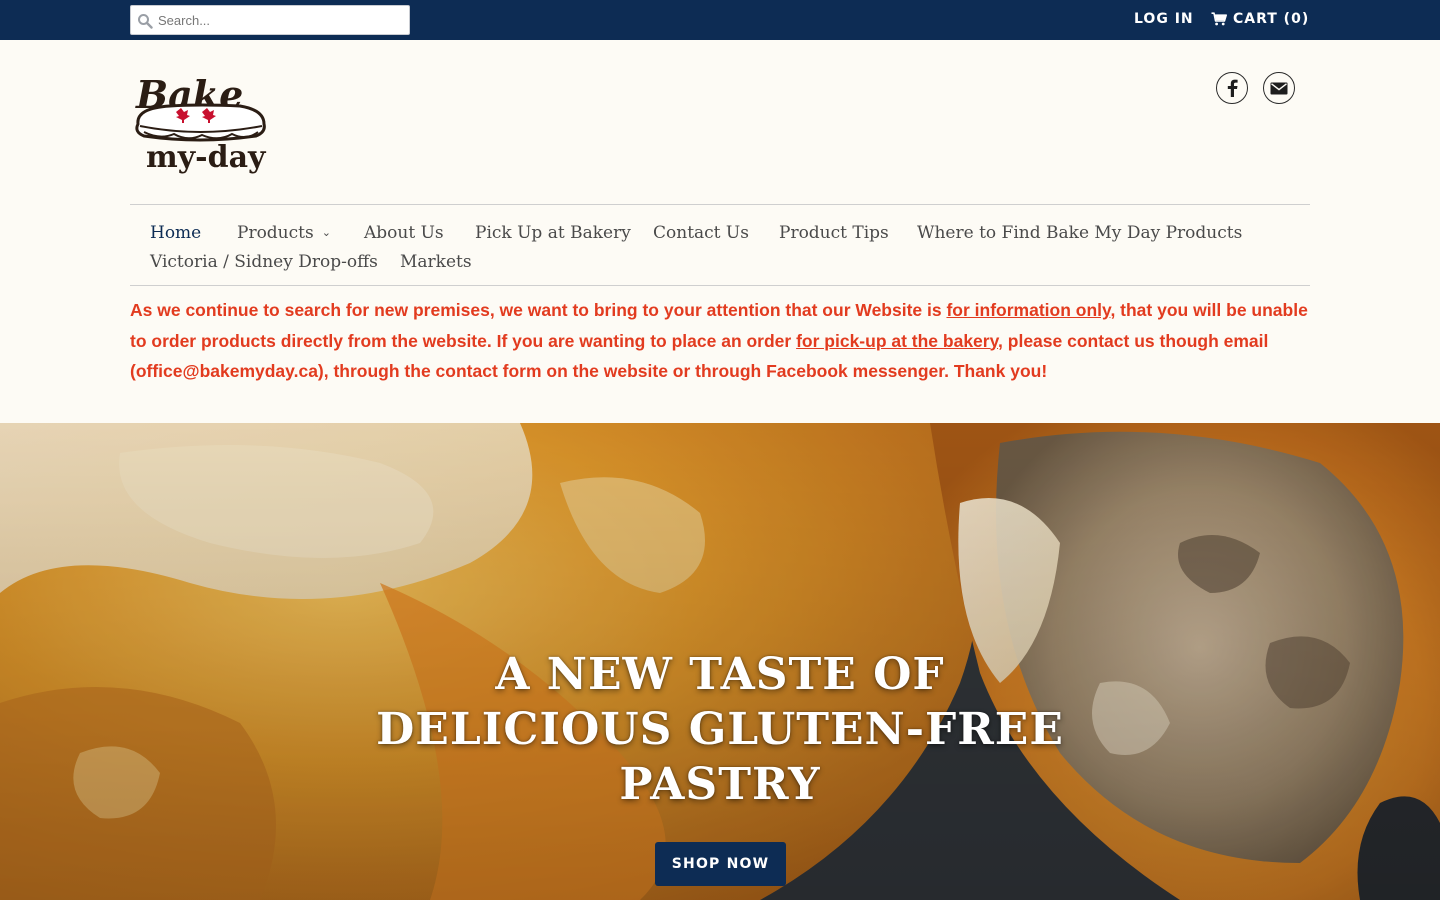 The image size is (1440, 900). What do you see at coordinates (720, 20) in the screenshot?
I see `top-bar: LOG IN CART (0)` at bounding box center [720, 20].